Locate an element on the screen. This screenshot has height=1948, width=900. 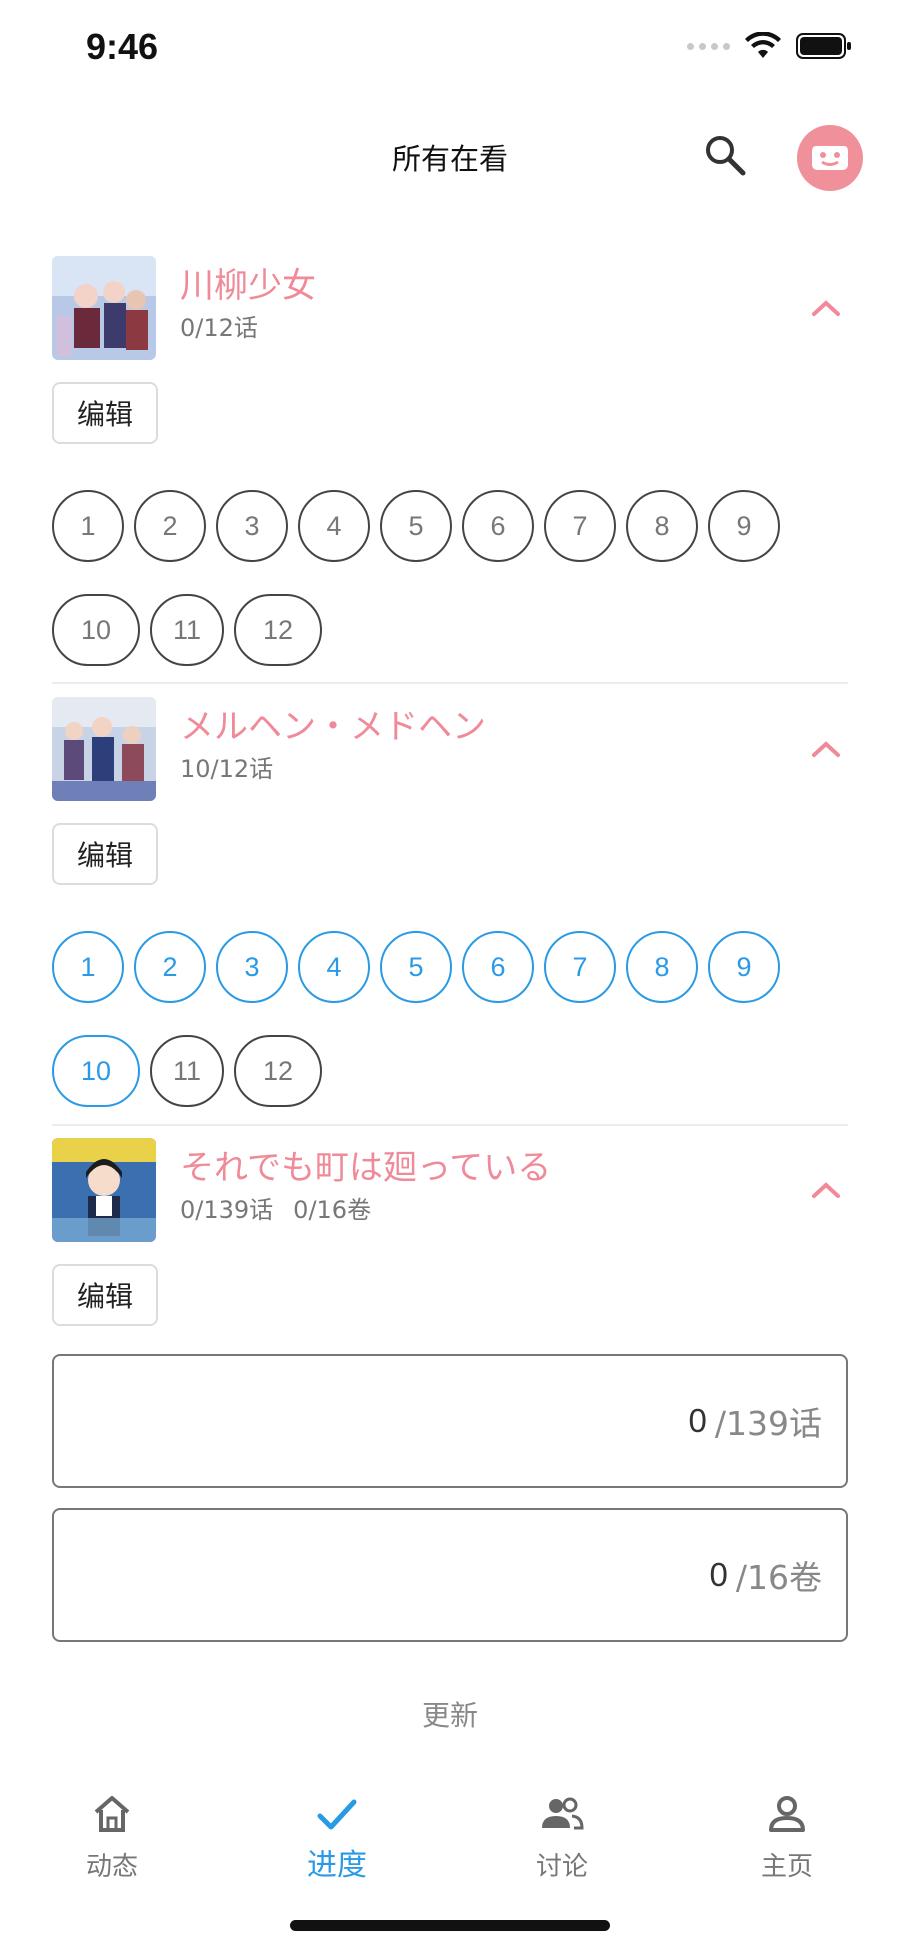
tab-discussion: 讨论 is located at coordinates (562, 1843).